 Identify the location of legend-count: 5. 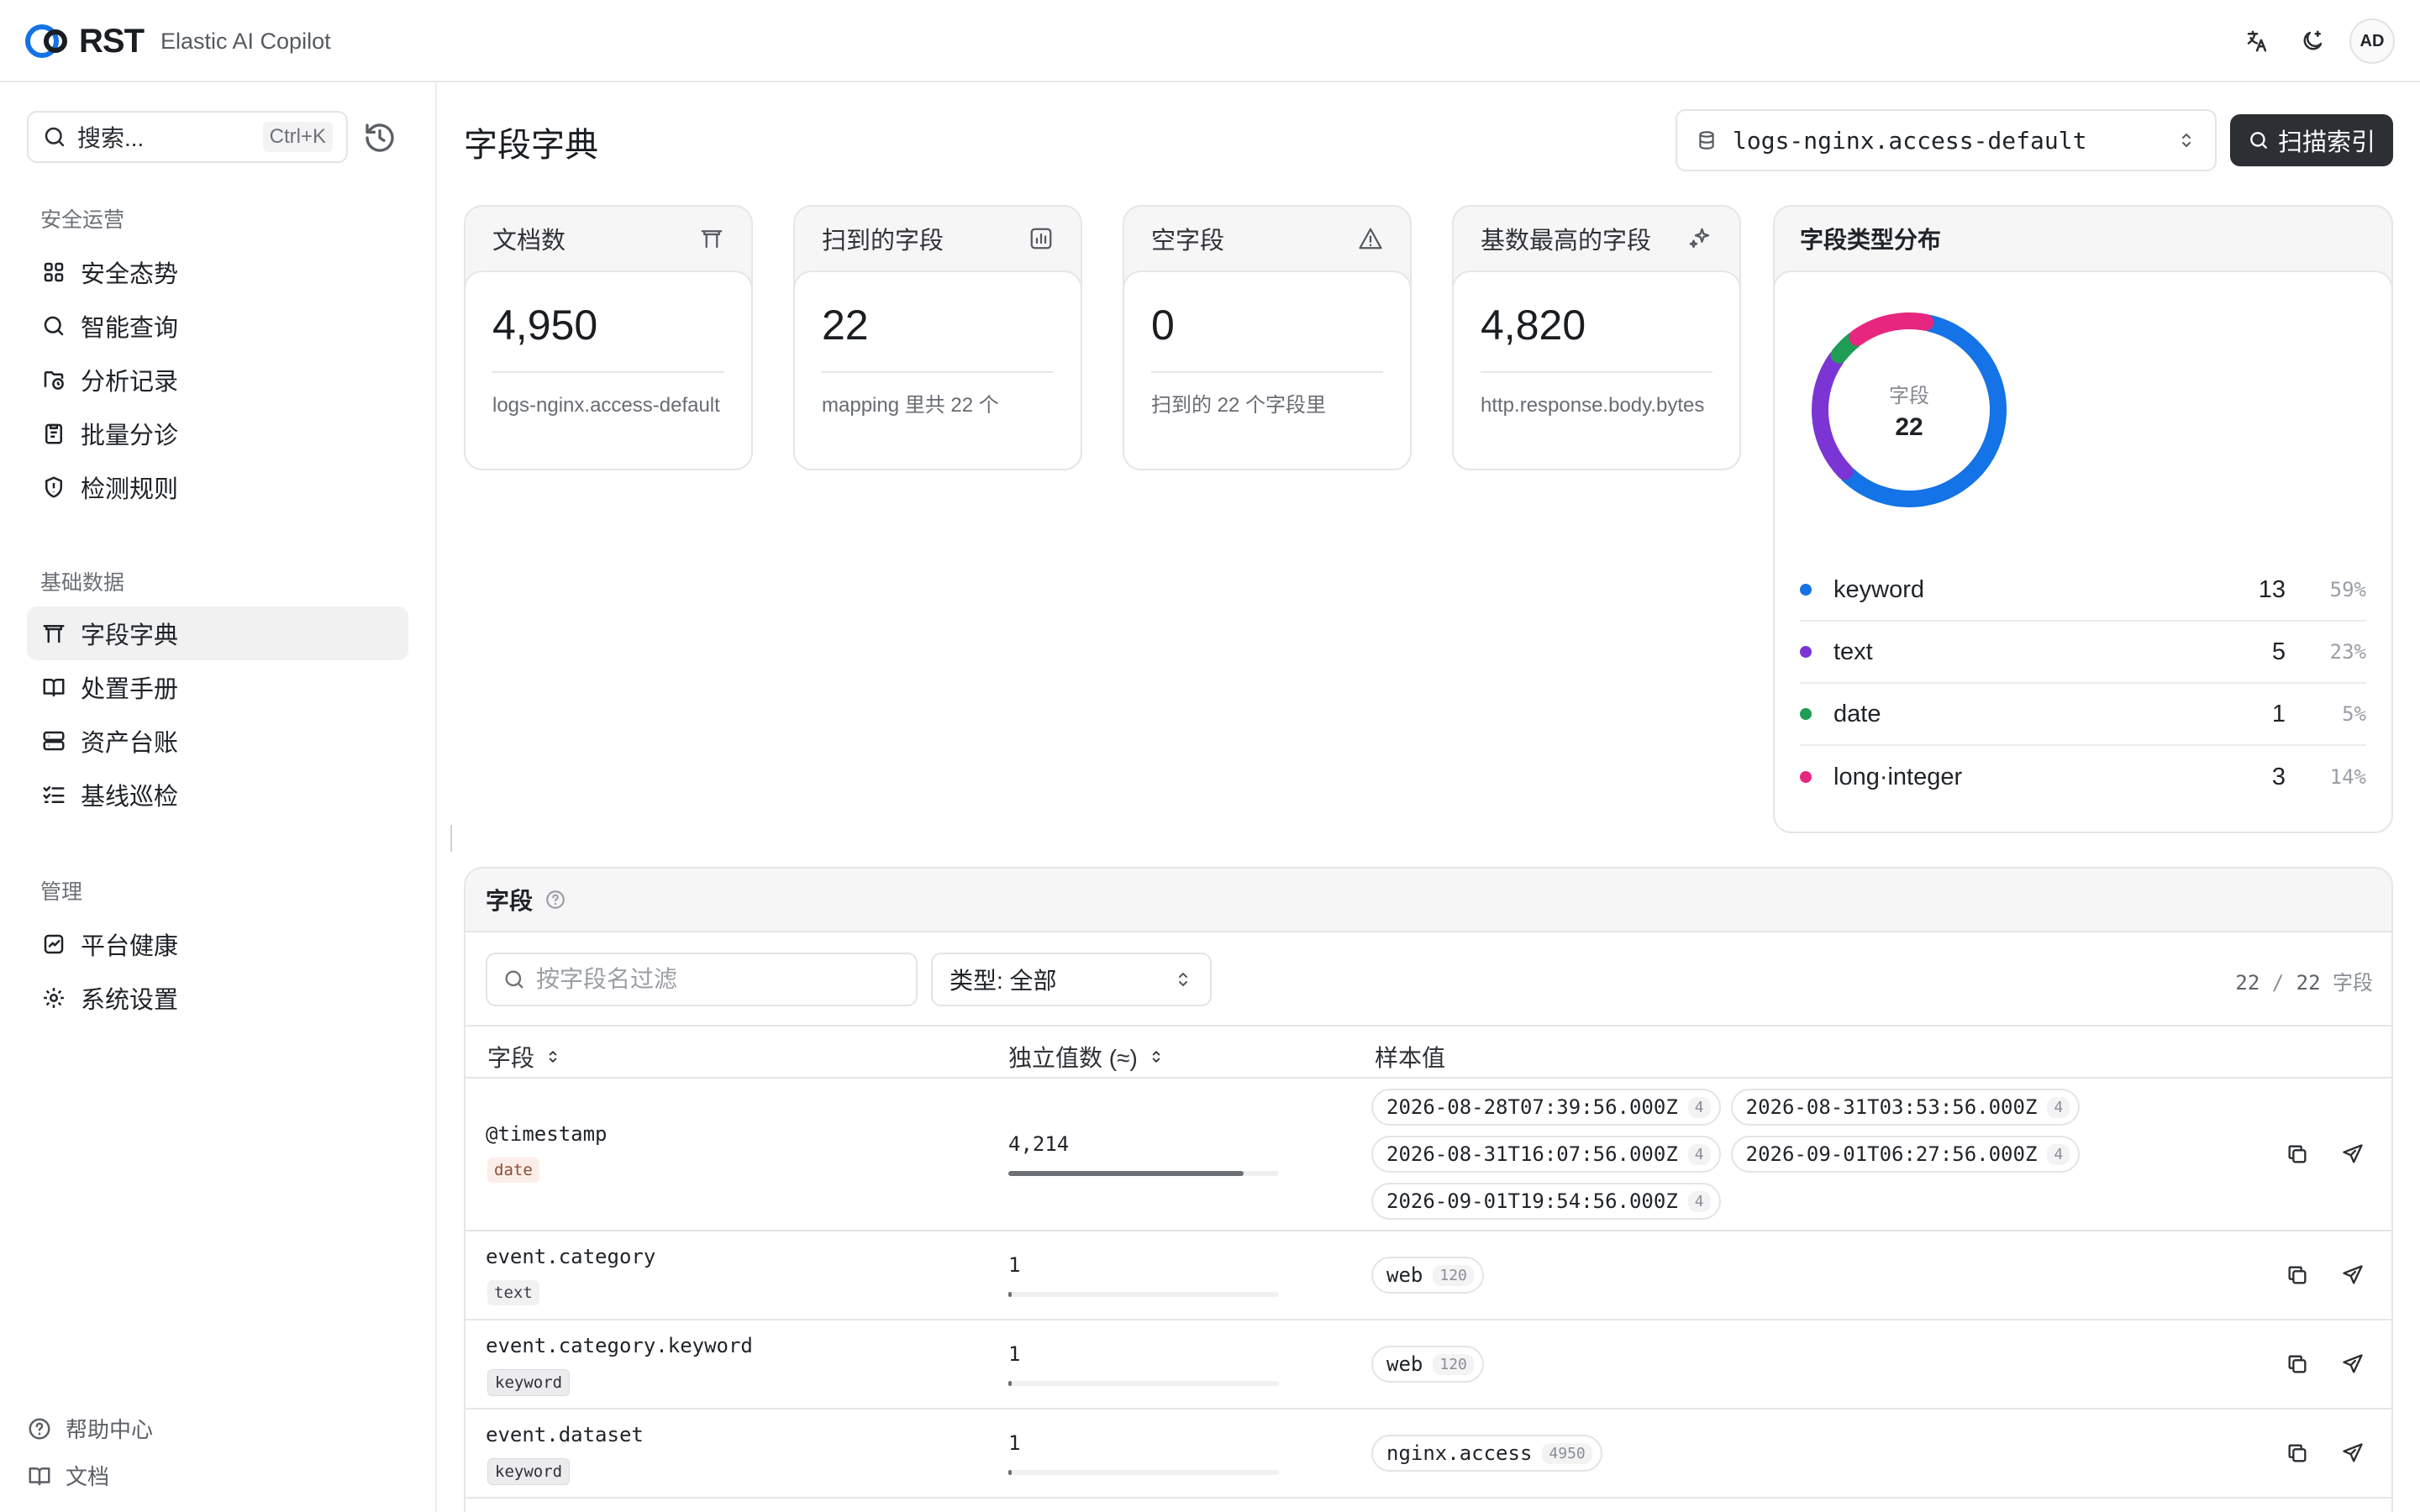
(2278, 651).